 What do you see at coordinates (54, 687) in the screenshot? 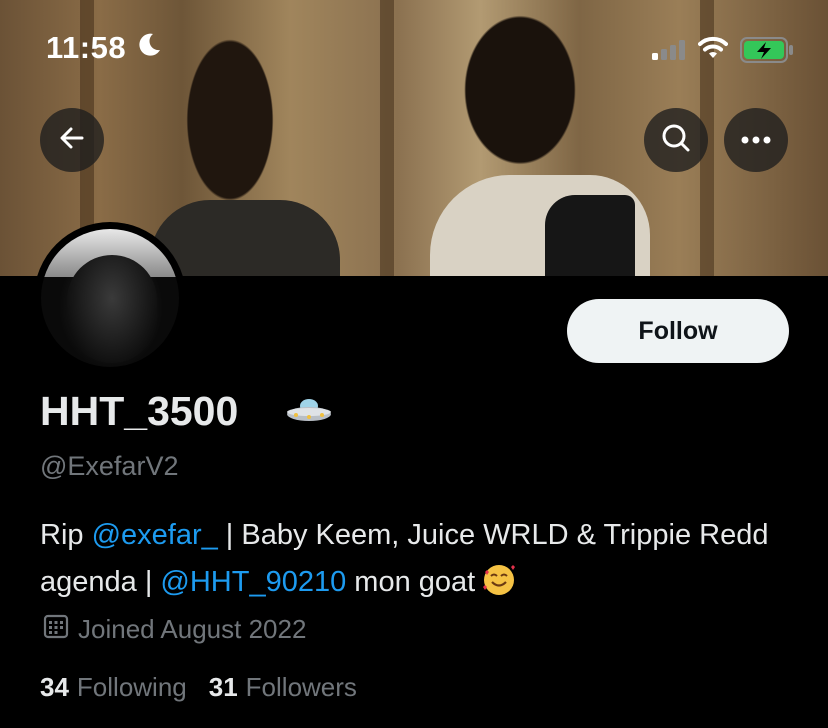
I see `following-count: 34` at bounding box center [54, 687].